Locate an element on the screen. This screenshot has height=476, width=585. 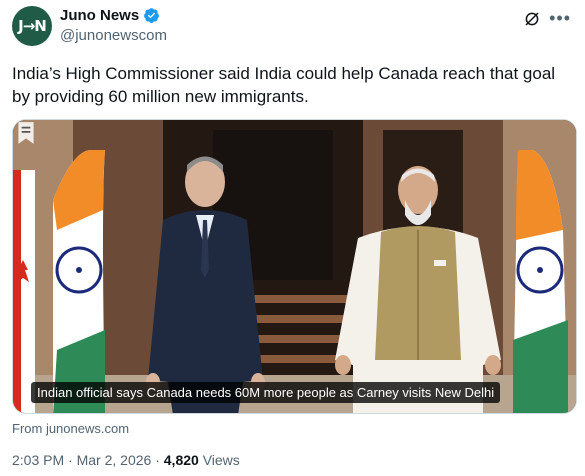
bookmark-icon is located at coordinates (26, 133).